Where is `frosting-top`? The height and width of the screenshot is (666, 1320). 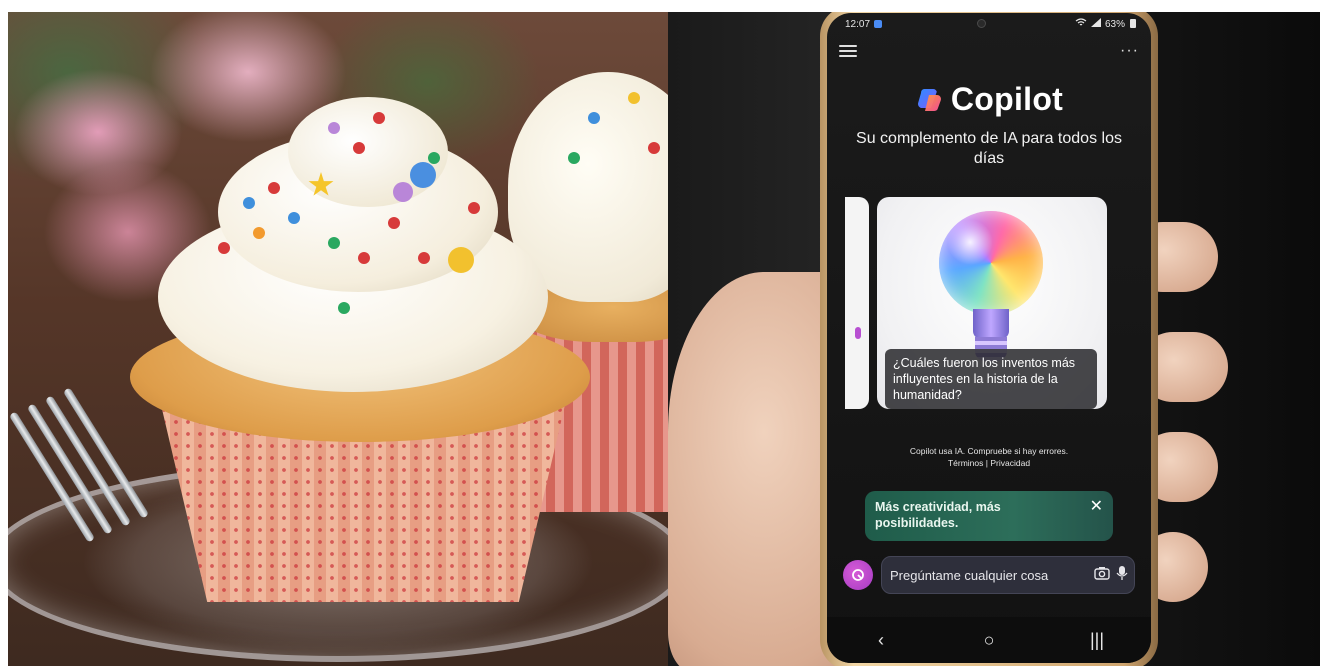 frosting-top is located at coordinates (368, 152).